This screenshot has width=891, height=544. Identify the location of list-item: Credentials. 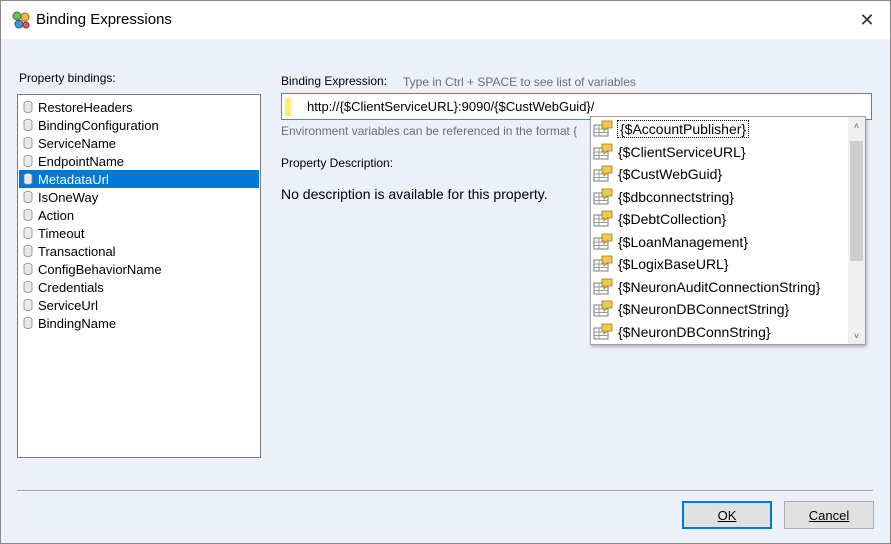
(139, 287).